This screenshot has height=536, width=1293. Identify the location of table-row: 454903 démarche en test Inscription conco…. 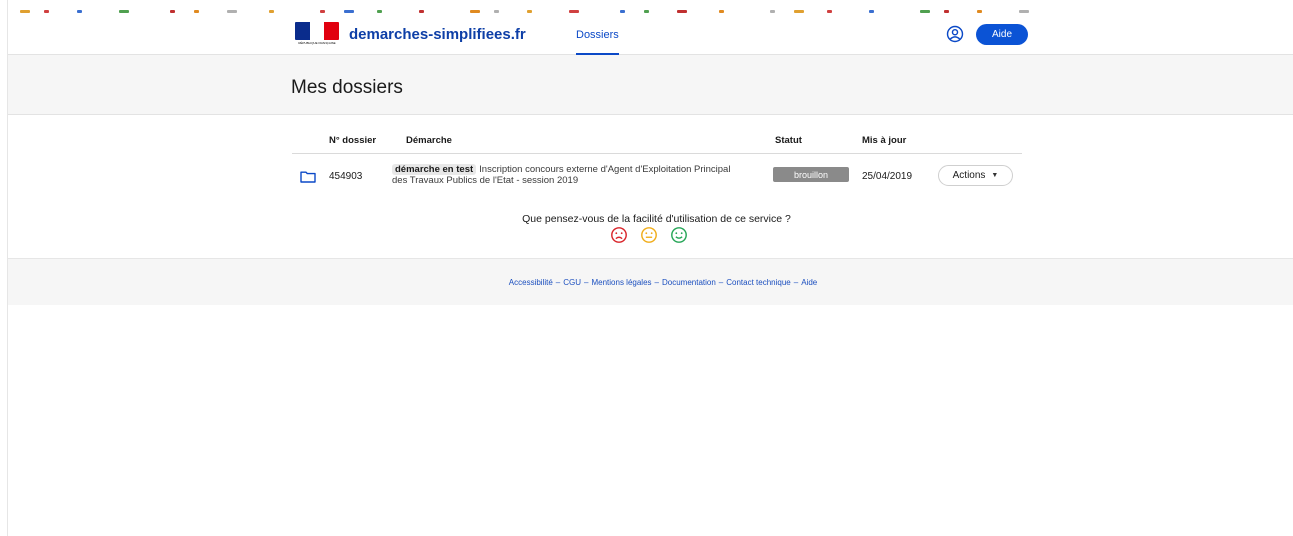
(657, 177).